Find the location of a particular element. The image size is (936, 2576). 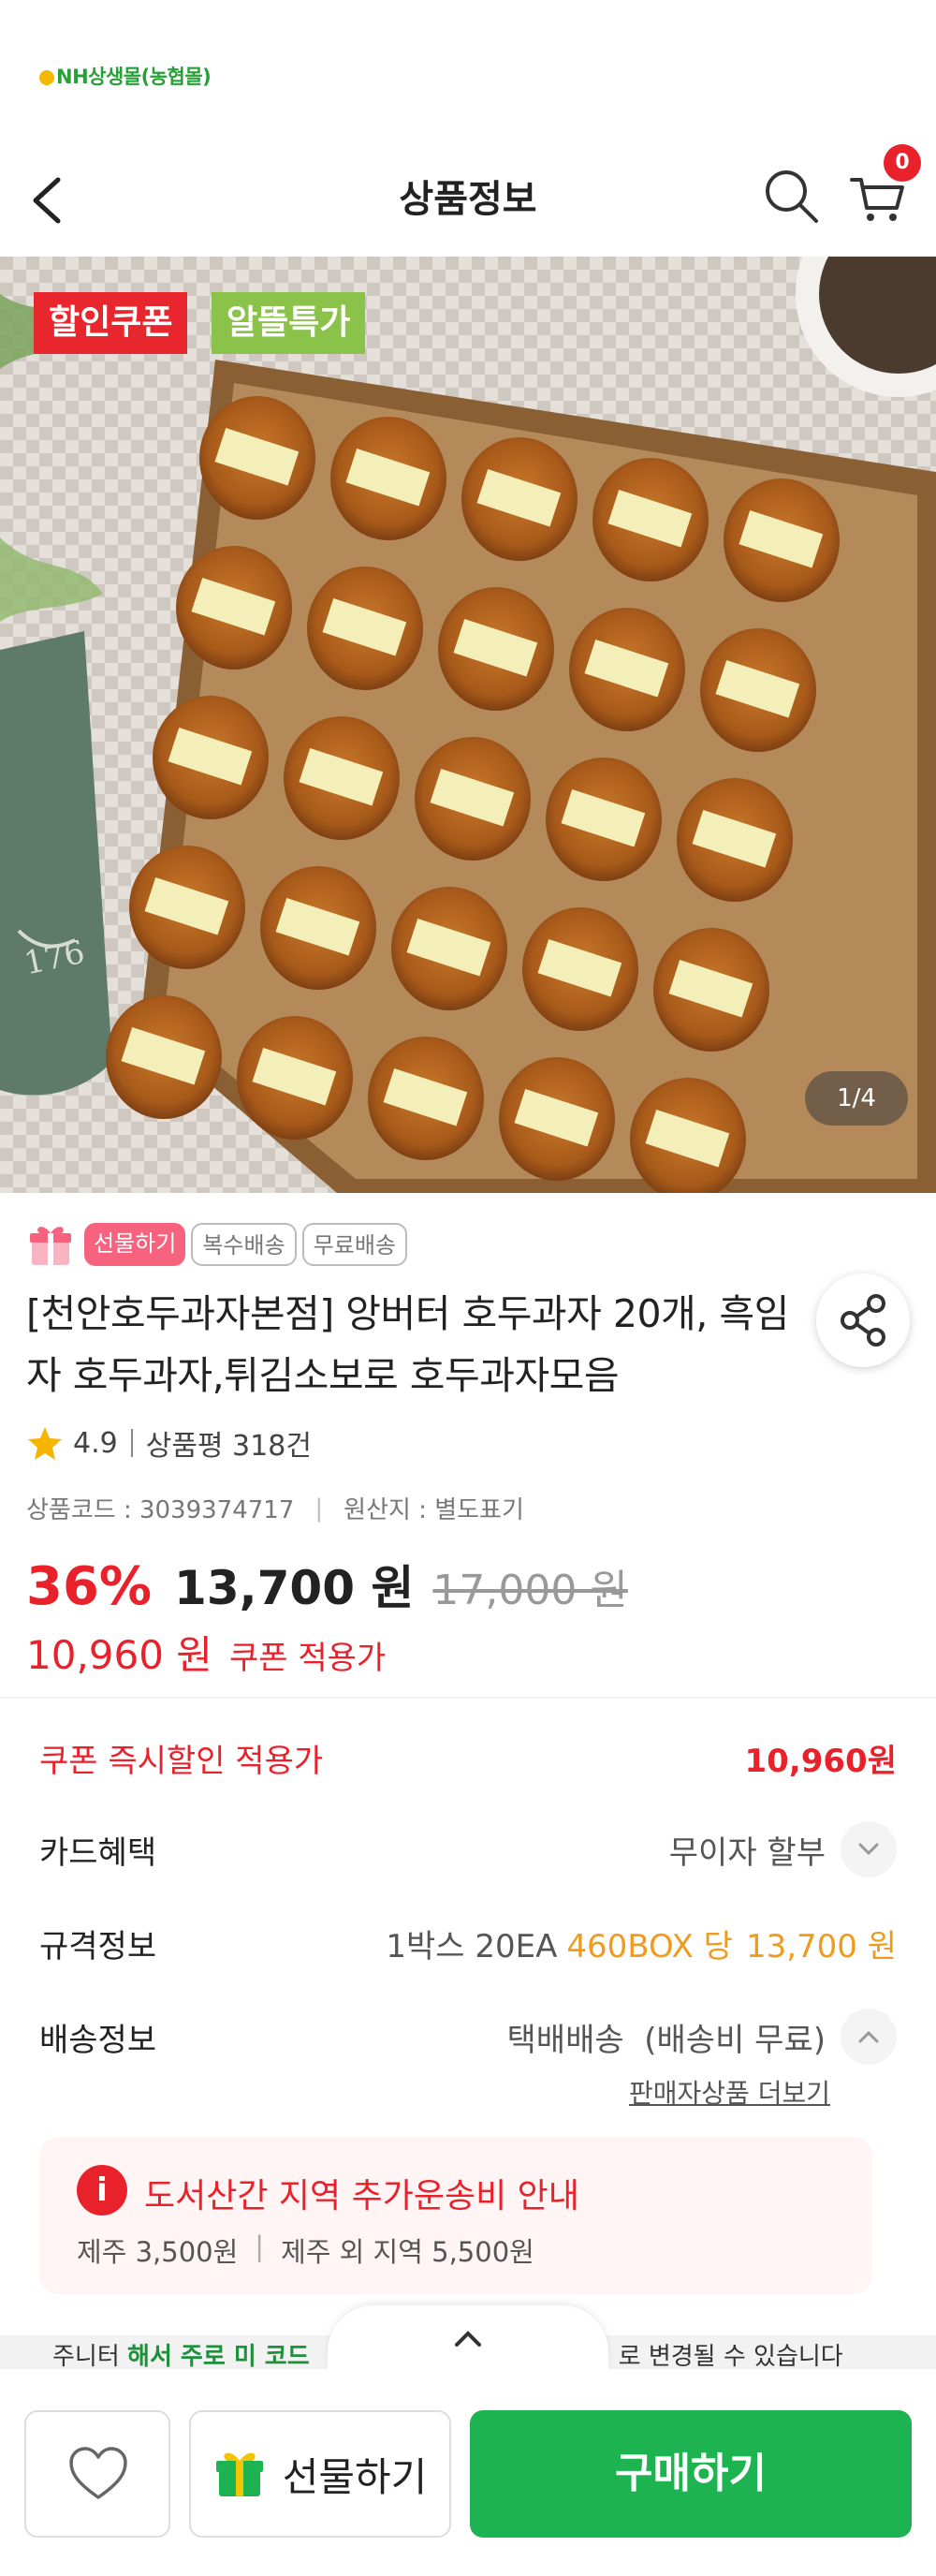

spec-label: 규격정보 is located at coordinates (98, 1946).